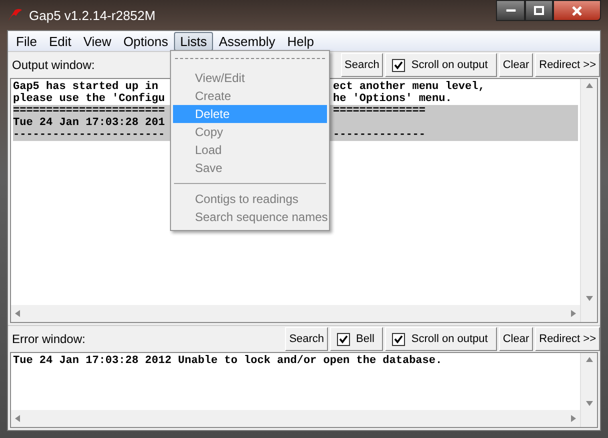  I want to click on close-icon, so click(577, 11).